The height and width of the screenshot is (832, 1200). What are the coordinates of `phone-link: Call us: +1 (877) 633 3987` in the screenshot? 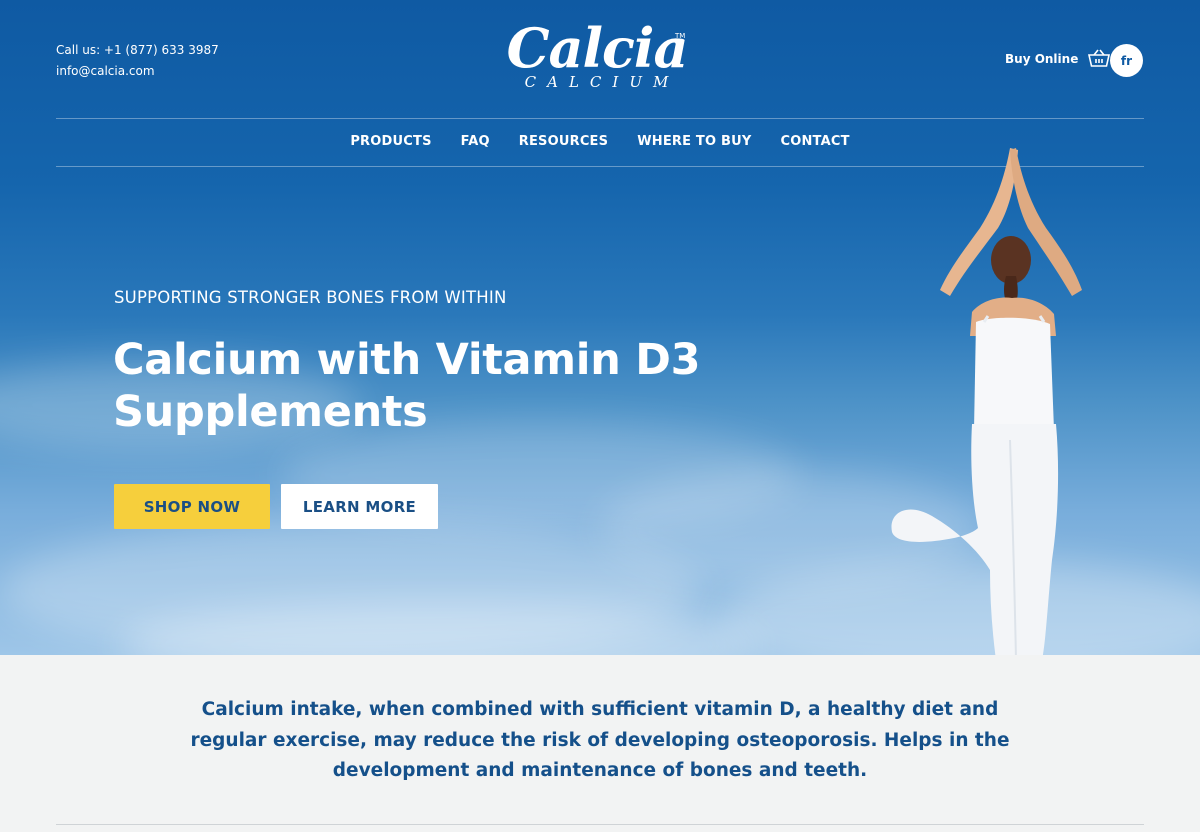 It's located at (137, 50).